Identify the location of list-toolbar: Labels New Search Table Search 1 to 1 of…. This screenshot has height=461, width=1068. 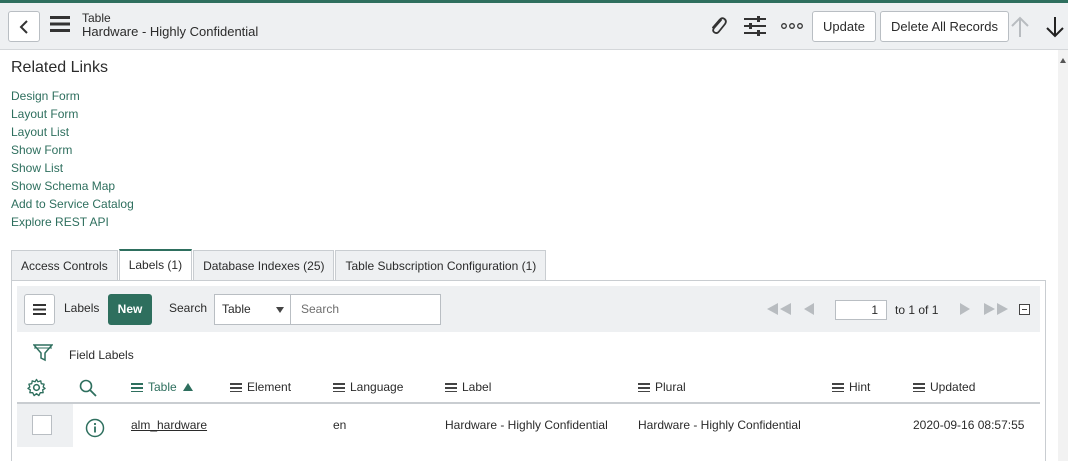
(528, 309).